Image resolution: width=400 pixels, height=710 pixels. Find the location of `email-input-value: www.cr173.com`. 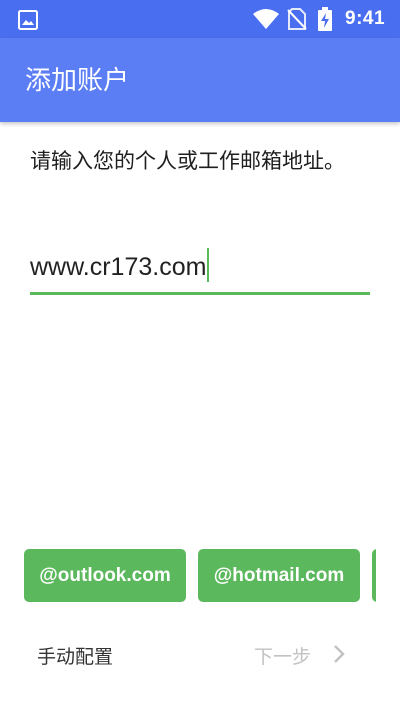

email-input-value: www.cr173.com is located at coordinates (120, 265).